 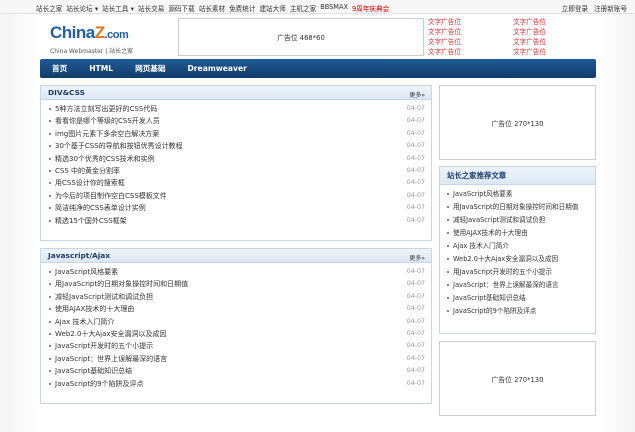 What do you see at coordinates (107, 39) in the screenshot?
I see `site-logo: ChinaZ.com China Webmaster | 站长之家` at bounding box center [107, 39].